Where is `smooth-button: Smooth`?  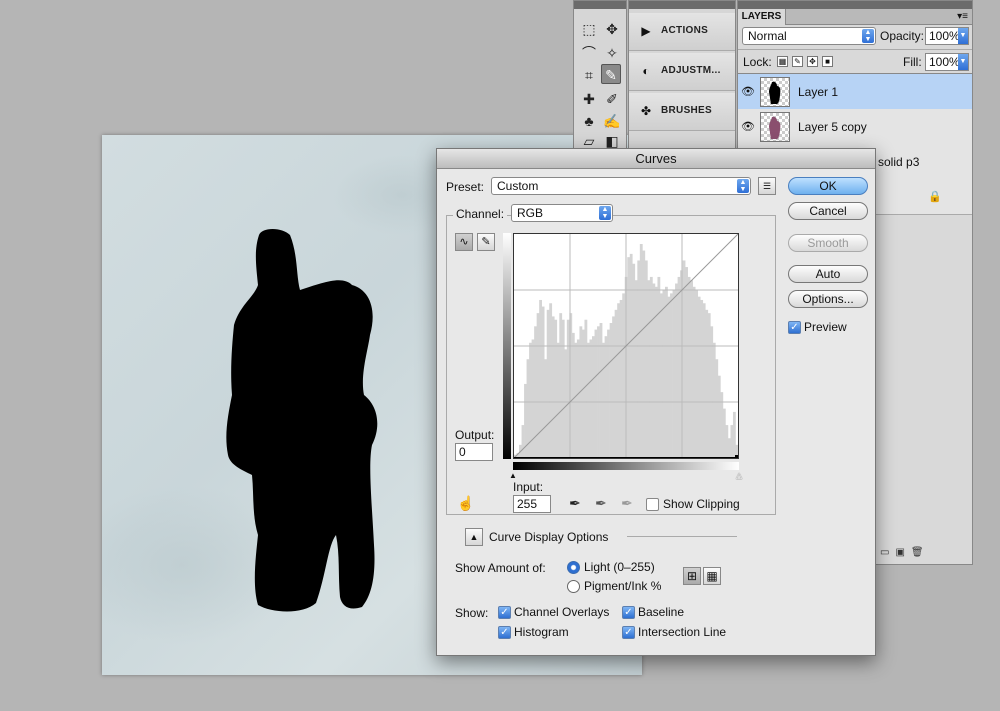
smooth-button: Smooth is located at coordinates (828, 243).